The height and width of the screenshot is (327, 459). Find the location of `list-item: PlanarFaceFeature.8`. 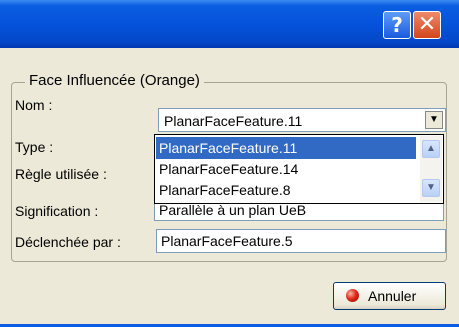

list-item: PlanarFaceFeature.8 is located at coordinates (286, 190).